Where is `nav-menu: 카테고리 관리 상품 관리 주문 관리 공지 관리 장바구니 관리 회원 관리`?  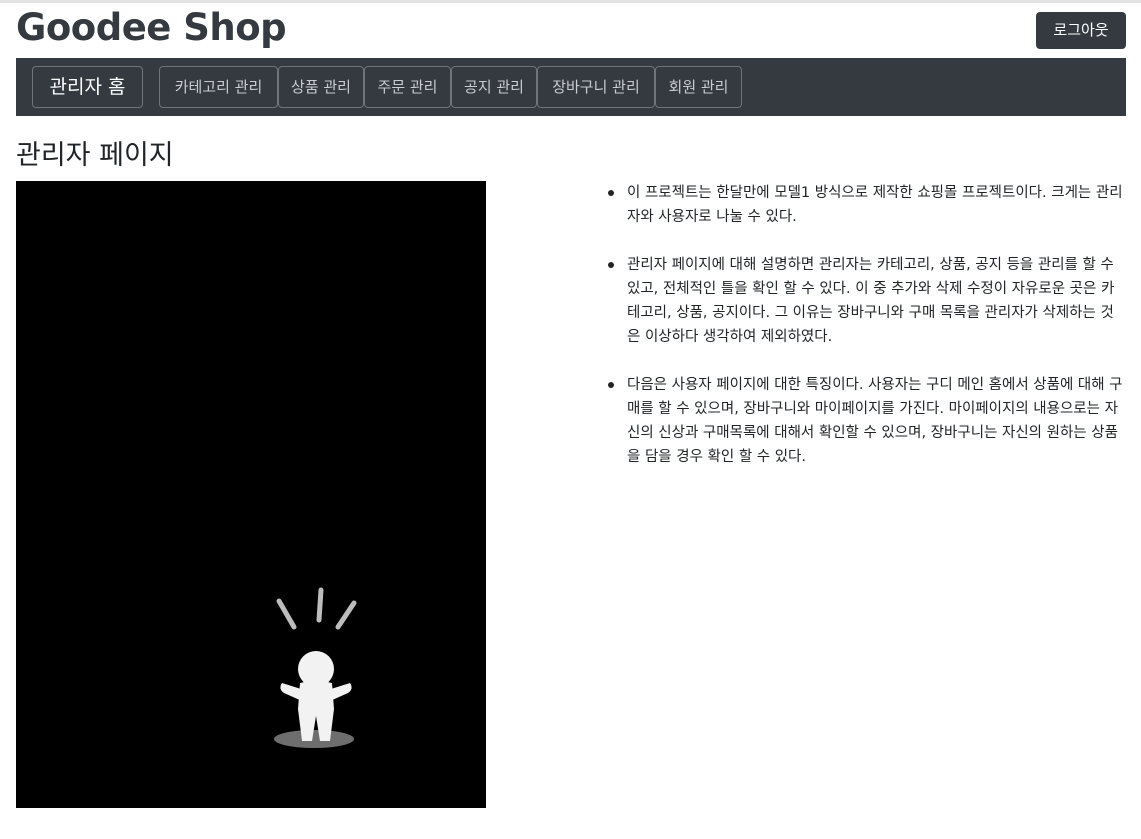
nav-menu: 카테고리 관리 상품 관리 주문 관리 공지 관리 장바구니 관리 회원 관리 is located at coordinates (450, 87).